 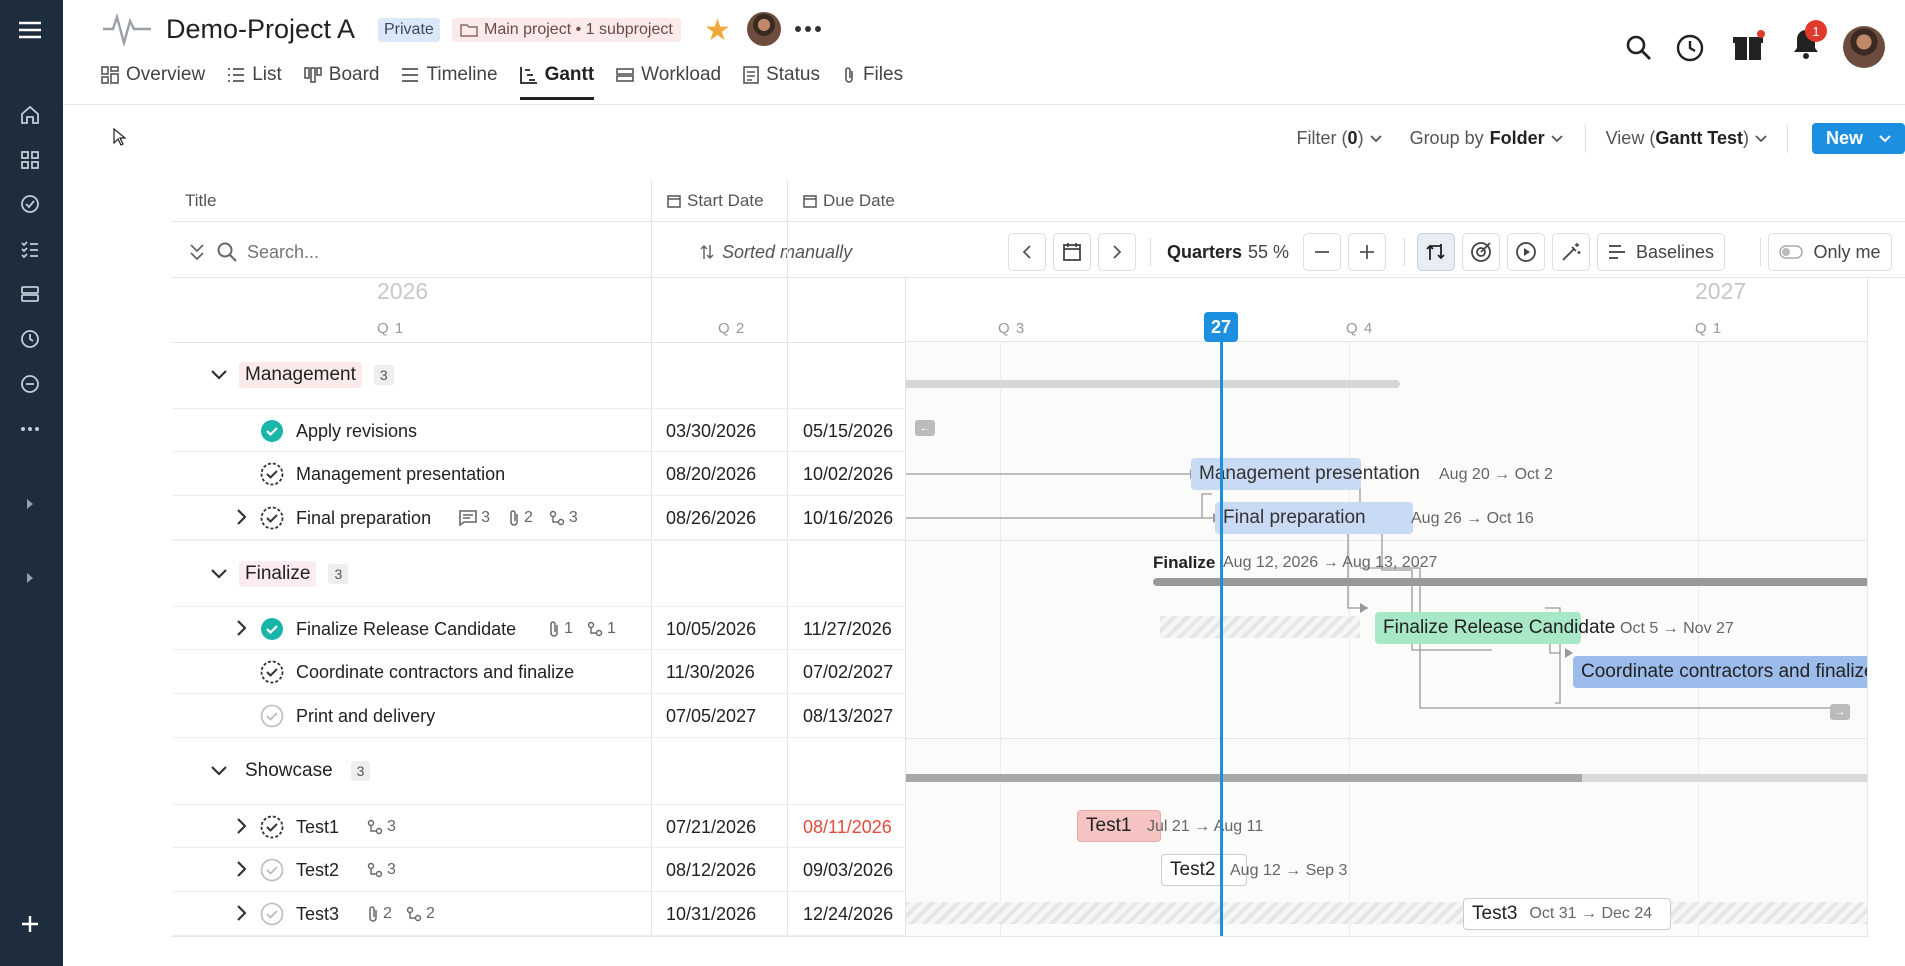 What do you see at coordinates (1526, 252) in the screenshot?
I see `autoschedule-toggle` at bounding box center [1526, 252].